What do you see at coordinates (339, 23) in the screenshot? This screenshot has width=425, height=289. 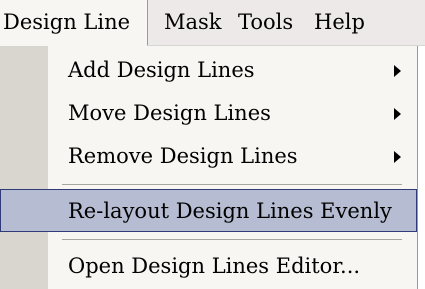 I see `menu-help: Help` at bounding box center [339, 23].